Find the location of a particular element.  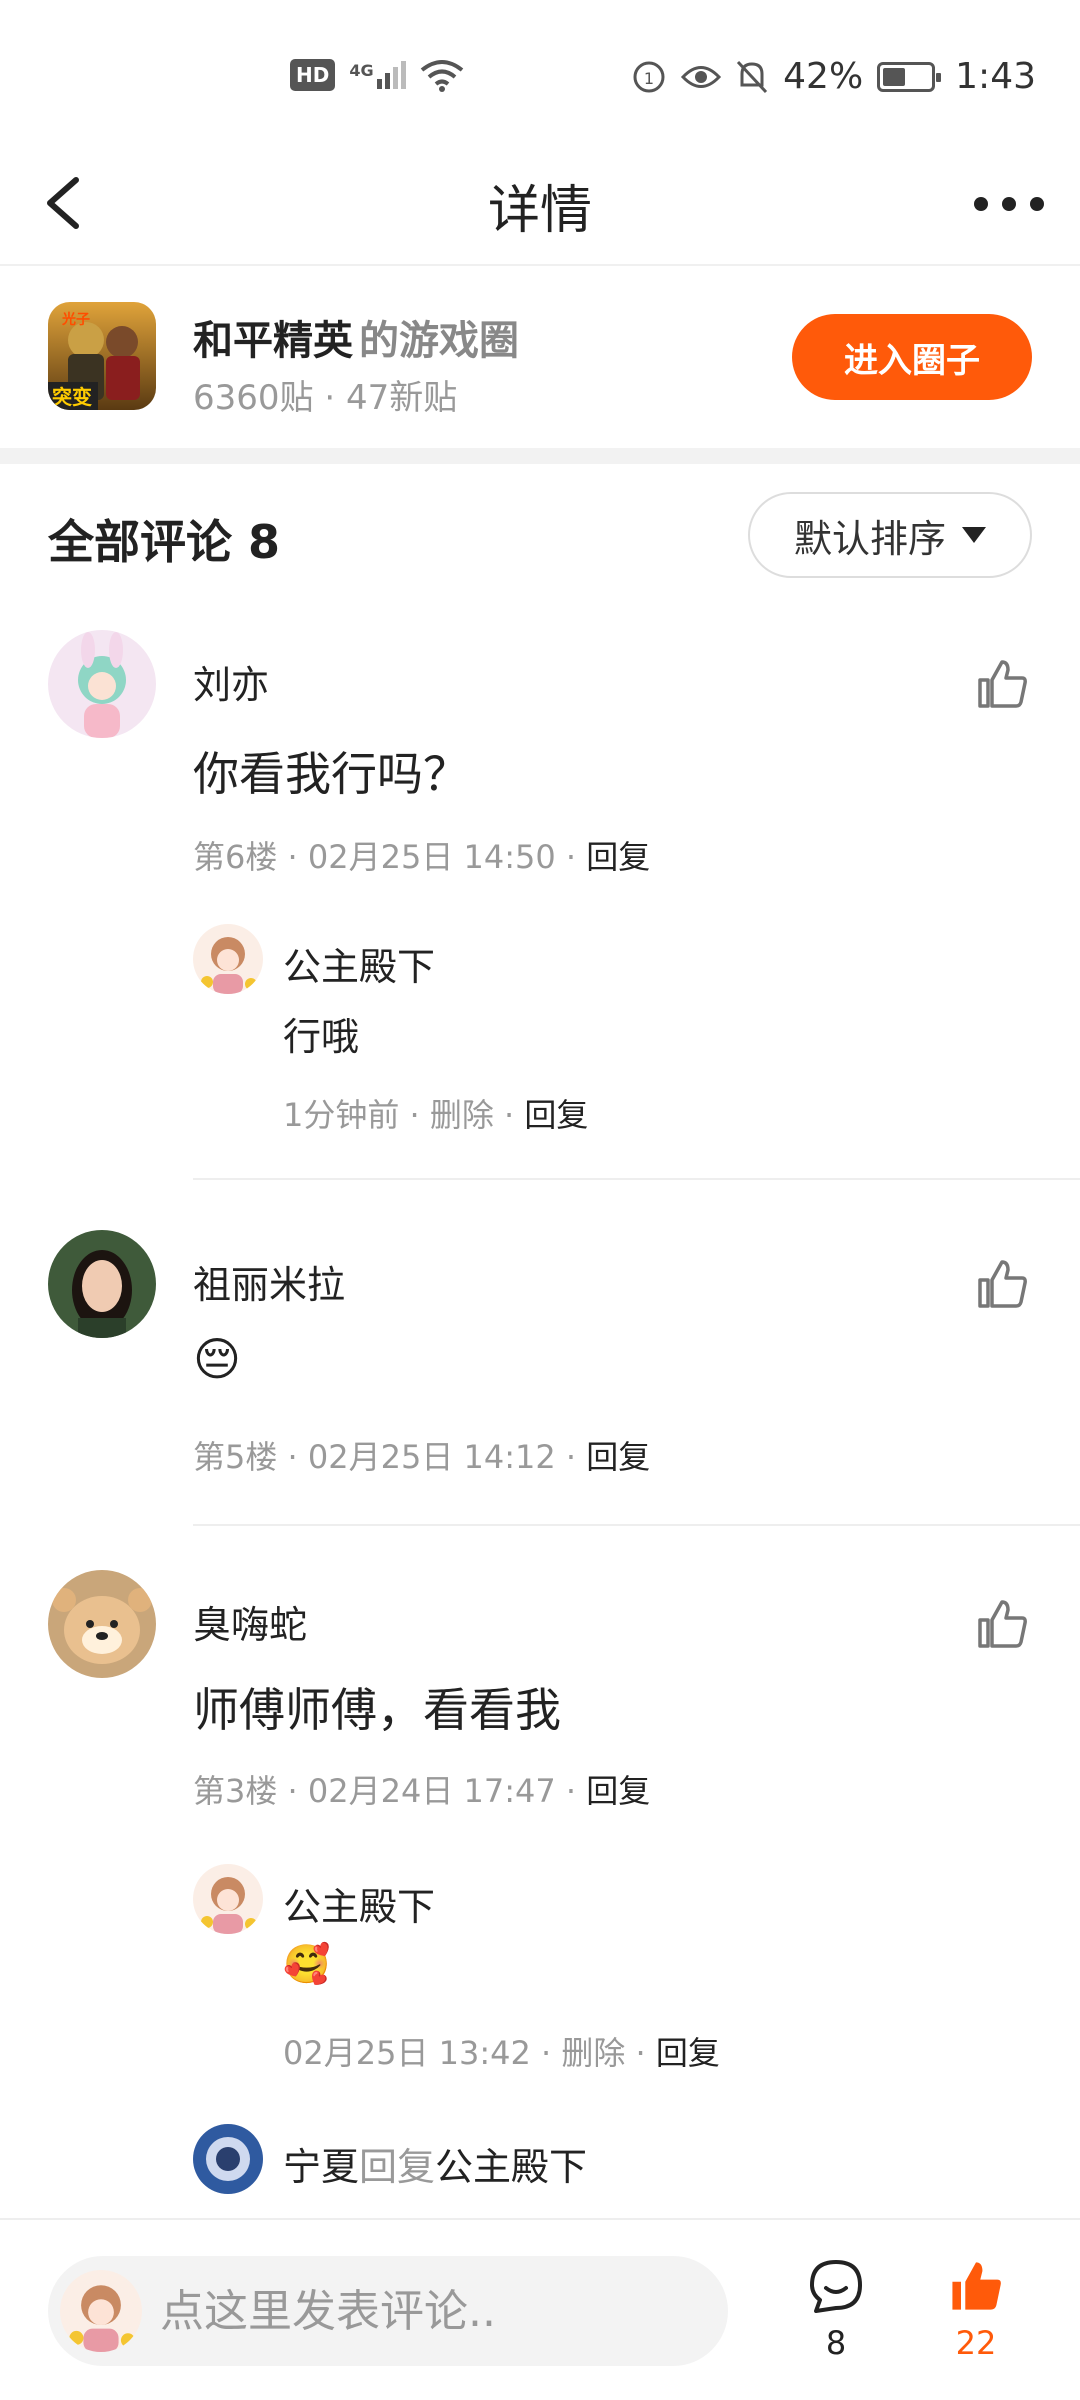

reply-meta: 1分钟前 · 删除 · 回复 is located at coordinates (435, 1113).